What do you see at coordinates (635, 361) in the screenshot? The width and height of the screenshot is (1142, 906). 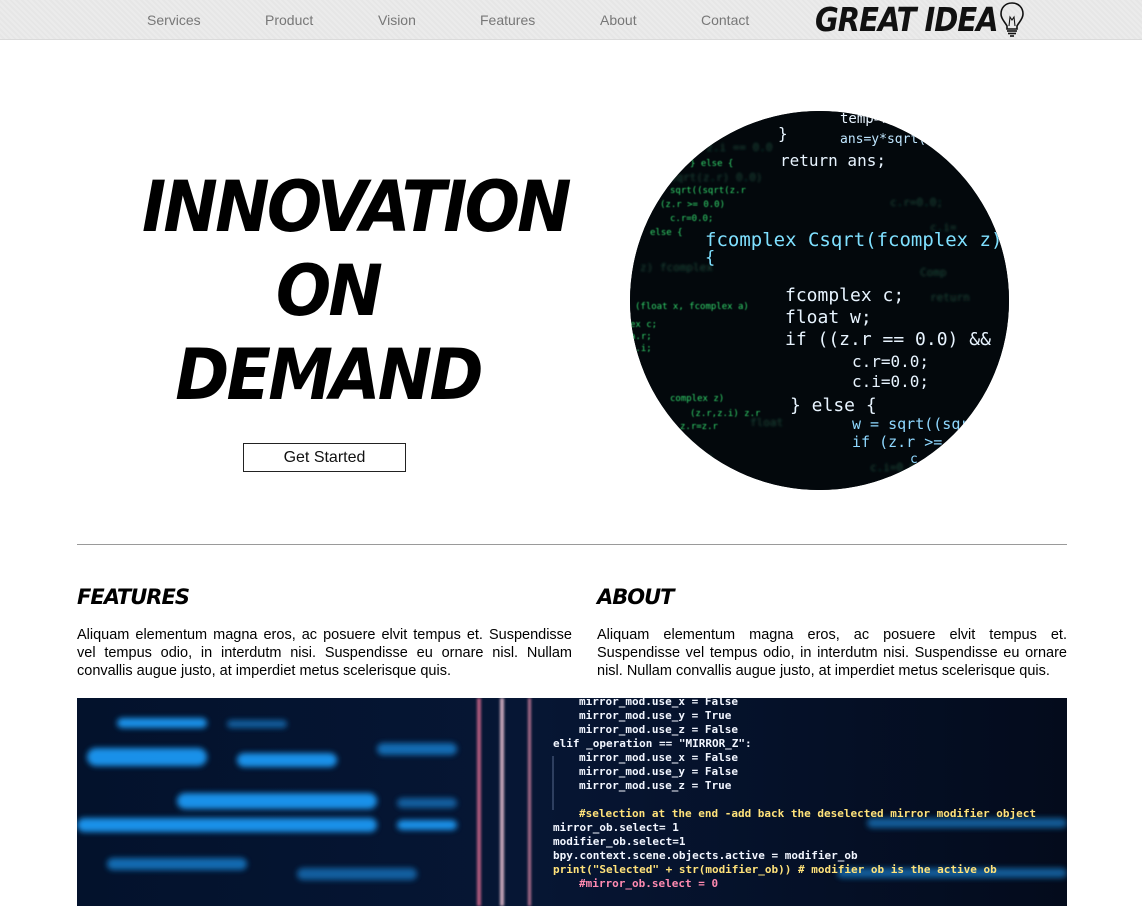 I see `svg-text: c;` at bounding box center [635, 361].